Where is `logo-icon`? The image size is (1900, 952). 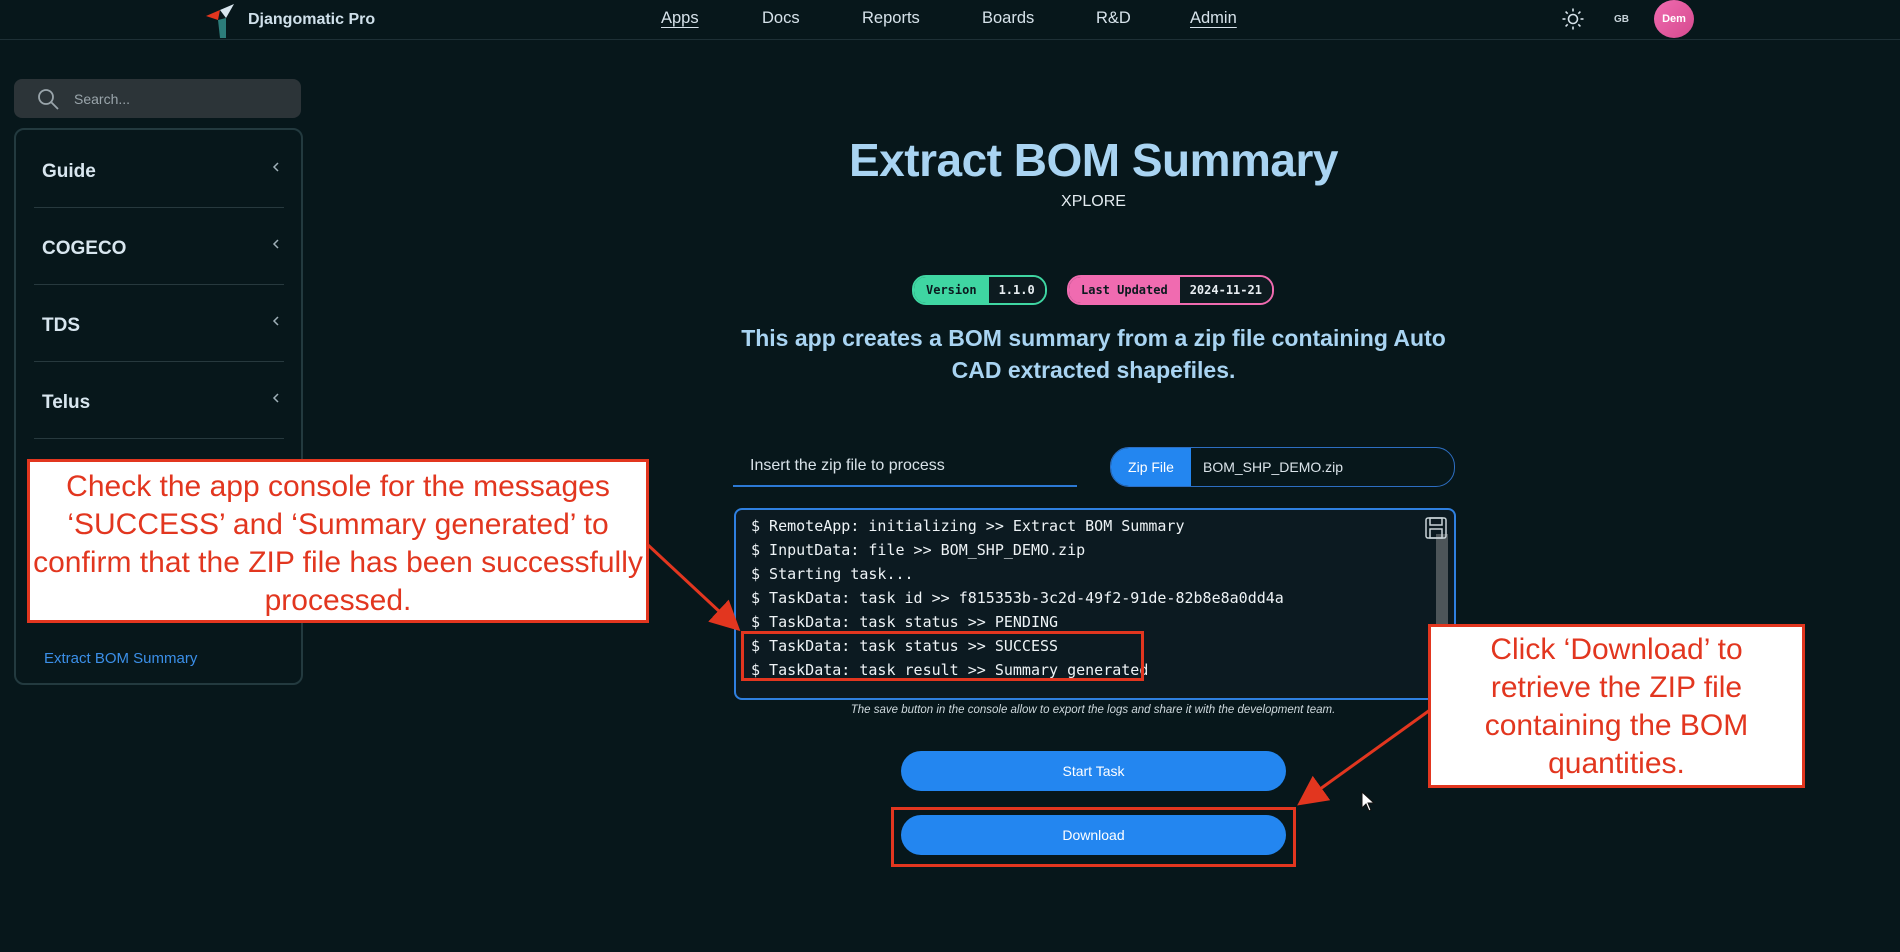
logo-icon is located at coordinates (220, 21).